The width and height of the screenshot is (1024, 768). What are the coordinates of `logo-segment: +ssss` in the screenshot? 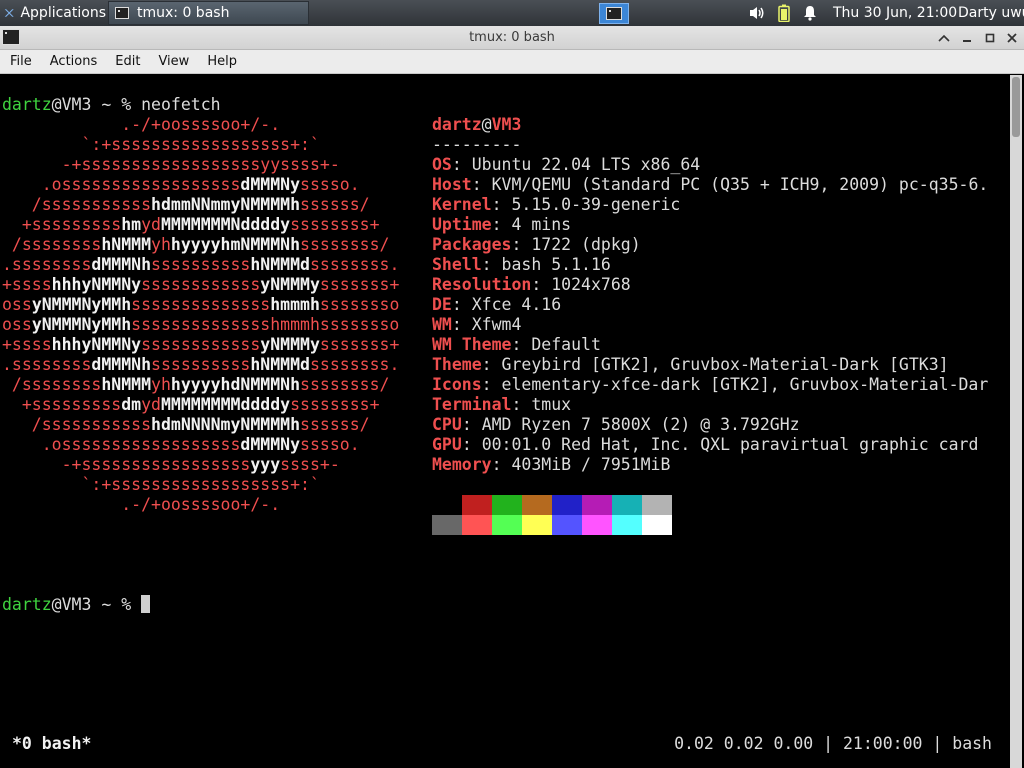 It's located at (27, 284).